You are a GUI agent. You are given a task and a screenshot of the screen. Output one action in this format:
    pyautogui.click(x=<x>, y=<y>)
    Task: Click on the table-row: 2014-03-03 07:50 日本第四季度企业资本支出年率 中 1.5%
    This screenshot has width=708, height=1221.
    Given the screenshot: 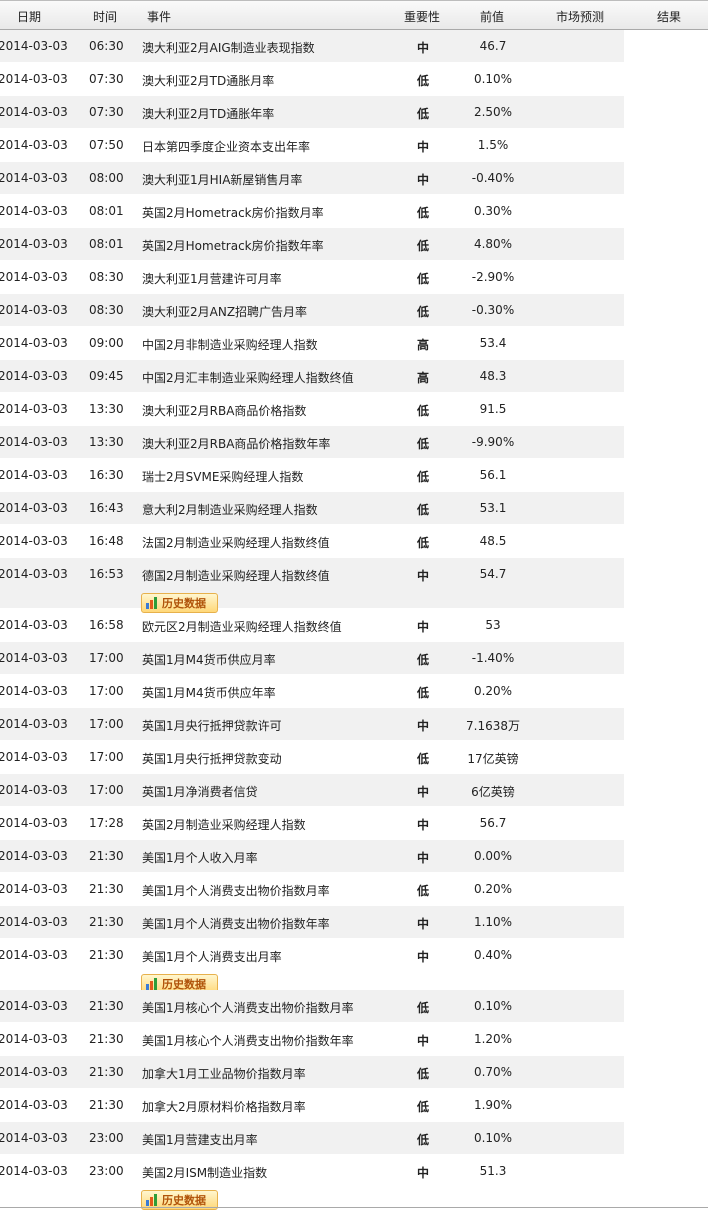 What is the action you would take?
    pyautogui.click(x=312, y=145)
    